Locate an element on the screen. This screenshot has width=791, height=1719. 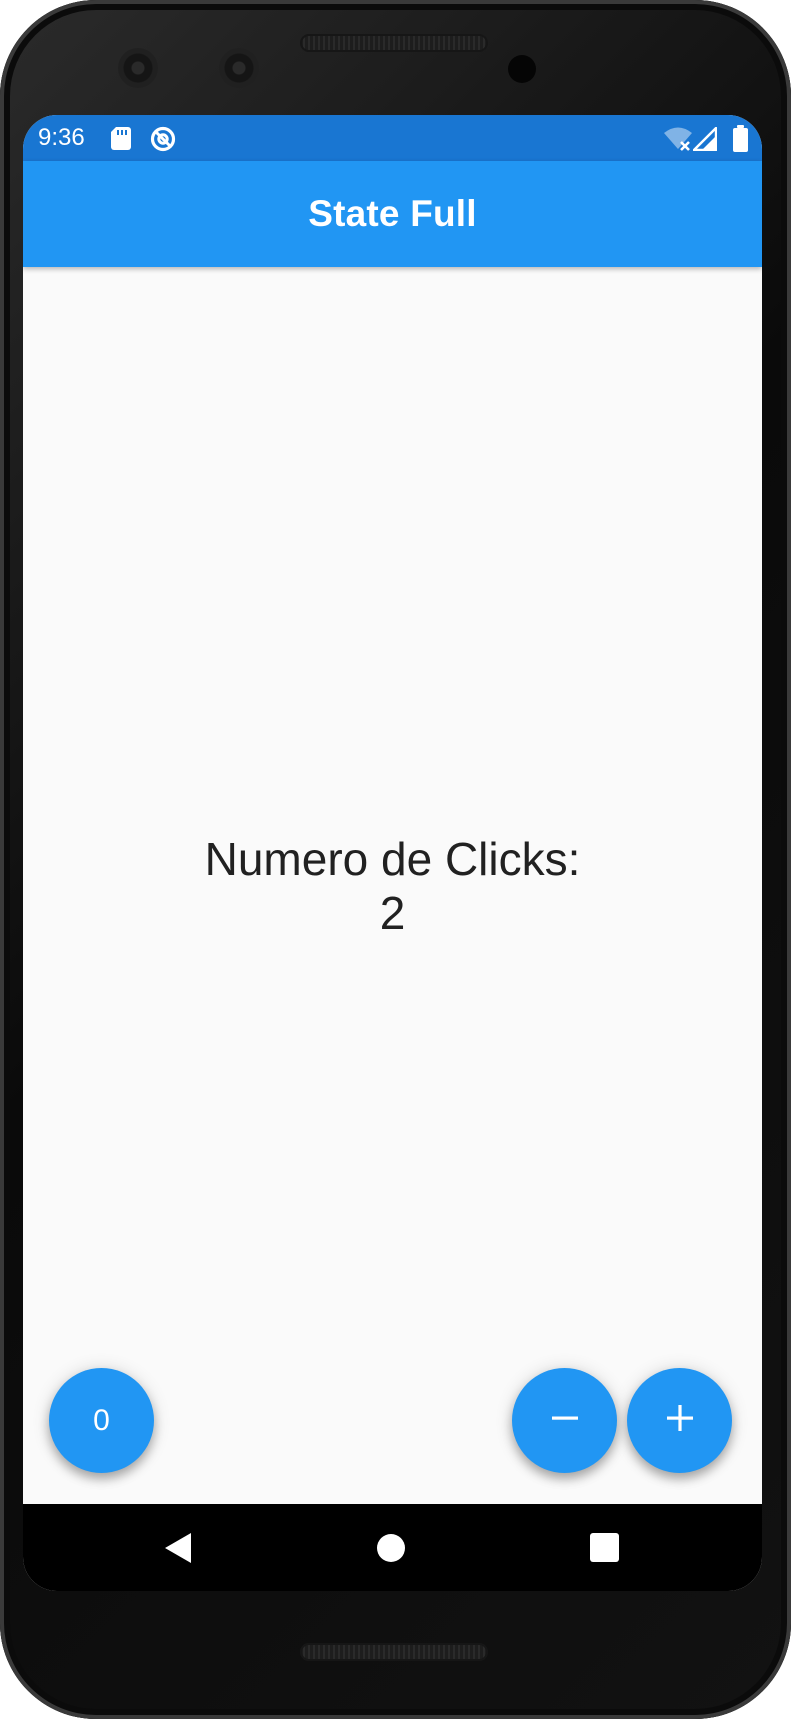
increment-button is located at coordinates (679, 1420).